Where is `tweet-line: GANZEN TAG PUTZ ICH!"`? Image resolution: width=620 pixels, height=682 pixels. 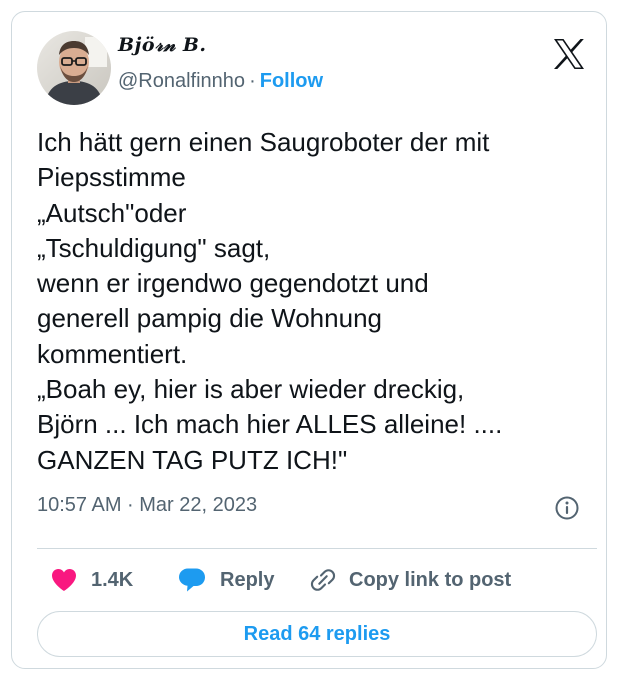
tweet-line: GANZEN TAG PUTZ ICH!" is located at coordinates (192, 459).